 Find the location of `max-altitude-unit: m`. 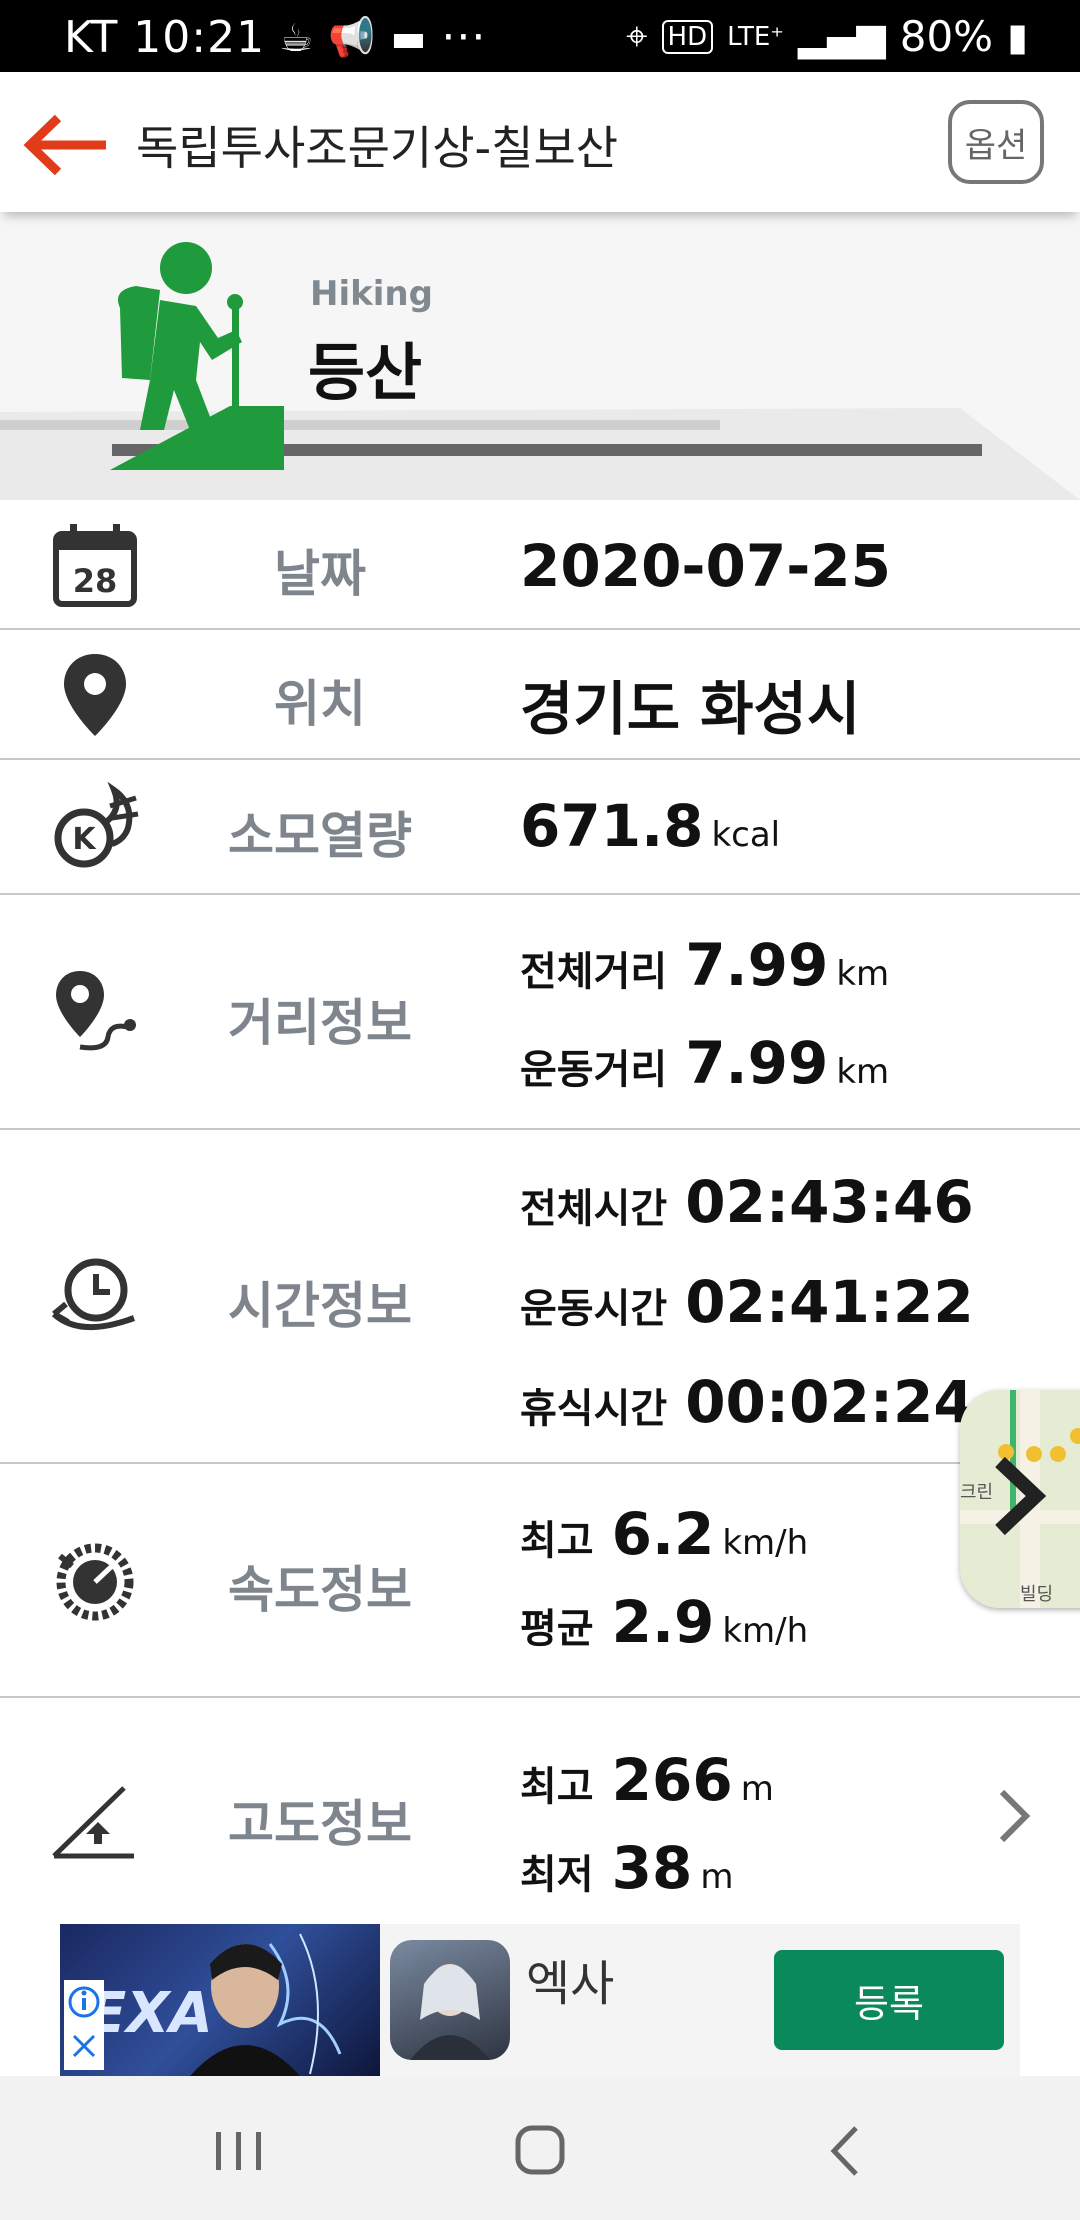

max-altitude-unit: m is located at coordinates (757, 1789).